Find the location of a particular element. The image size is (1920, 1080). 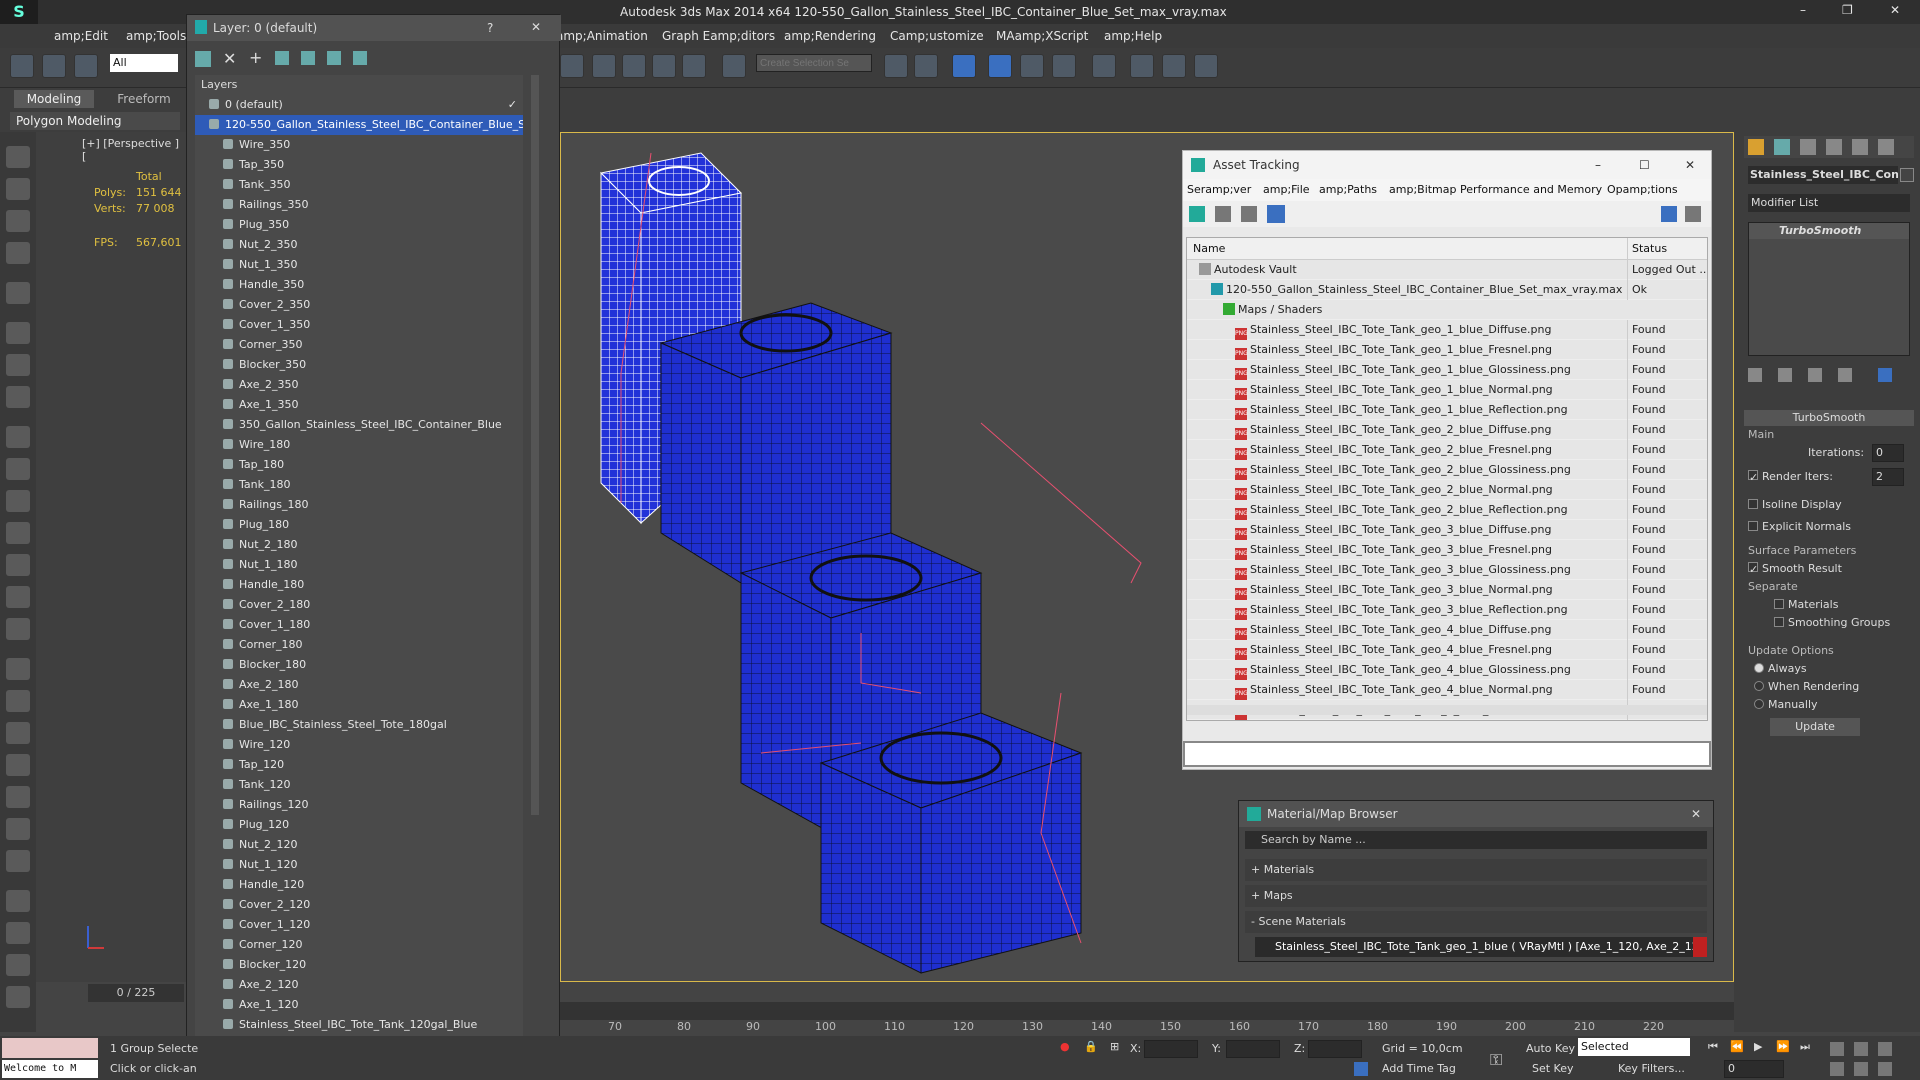

layer-row: Plug_180 is located at coordinates (359, 525).